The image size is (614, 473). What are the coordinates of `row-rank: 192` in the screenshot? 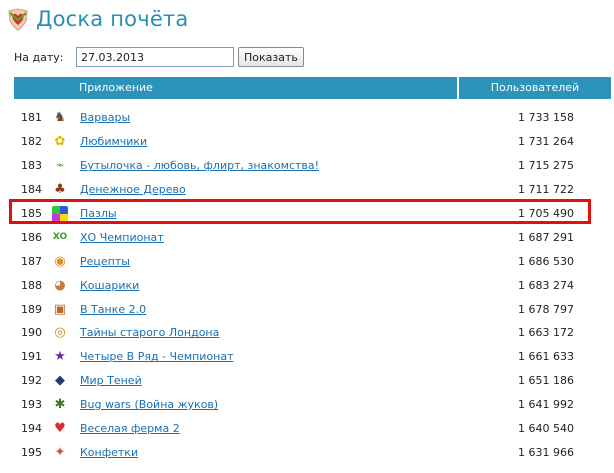 It's located at (31, 381).